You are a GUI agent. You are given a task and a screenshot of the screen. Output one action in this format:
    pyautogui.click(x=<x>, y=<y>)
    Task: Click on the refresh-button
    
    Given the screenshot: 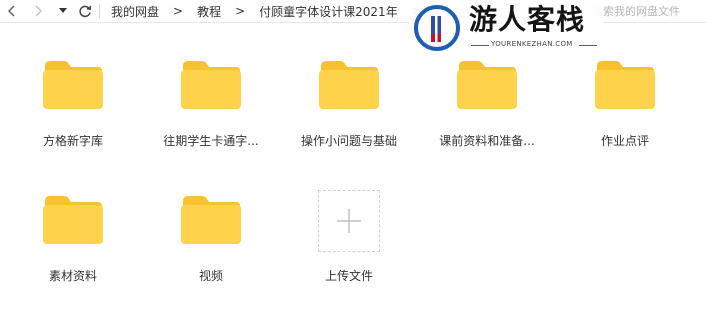 What is the action you would take?
    pyautogui.click(x=85, y=11)
    